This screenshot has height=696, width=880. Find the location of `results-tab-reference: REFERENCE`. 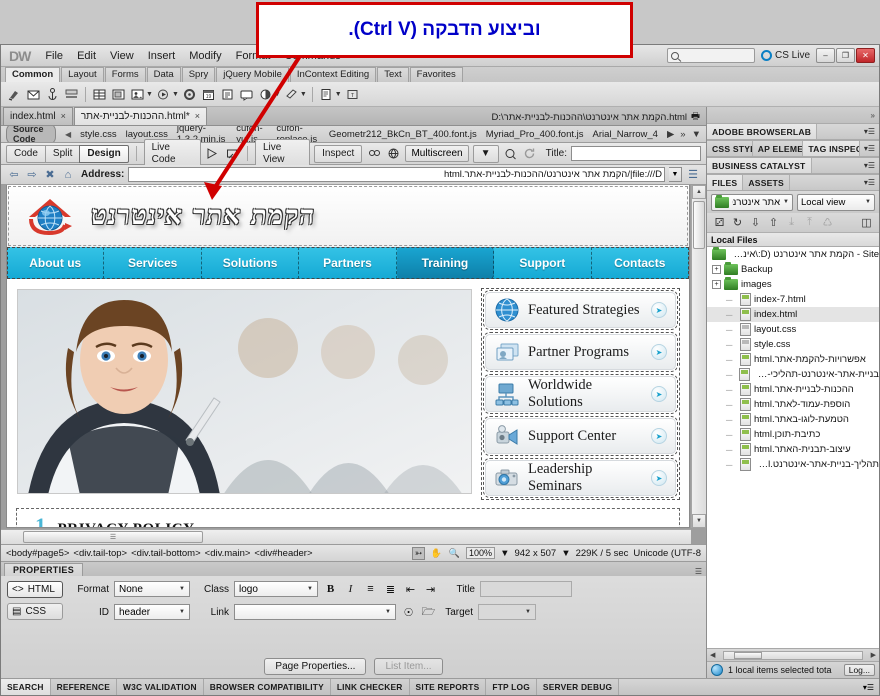

results-tab-reference: REFERENCE is located at coordinates (84, 687).